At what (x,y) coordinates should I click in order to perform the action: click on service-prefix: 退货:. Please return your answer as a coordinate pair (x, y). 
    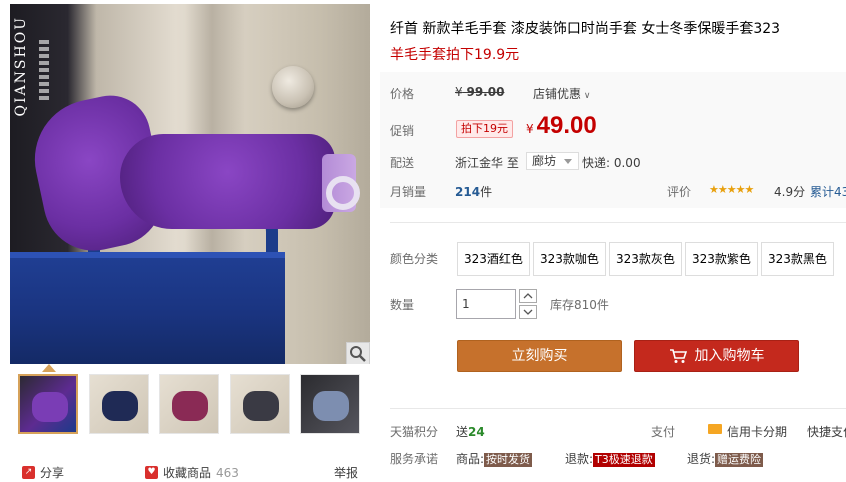
    Looking at the image, I should click on (701, 459).